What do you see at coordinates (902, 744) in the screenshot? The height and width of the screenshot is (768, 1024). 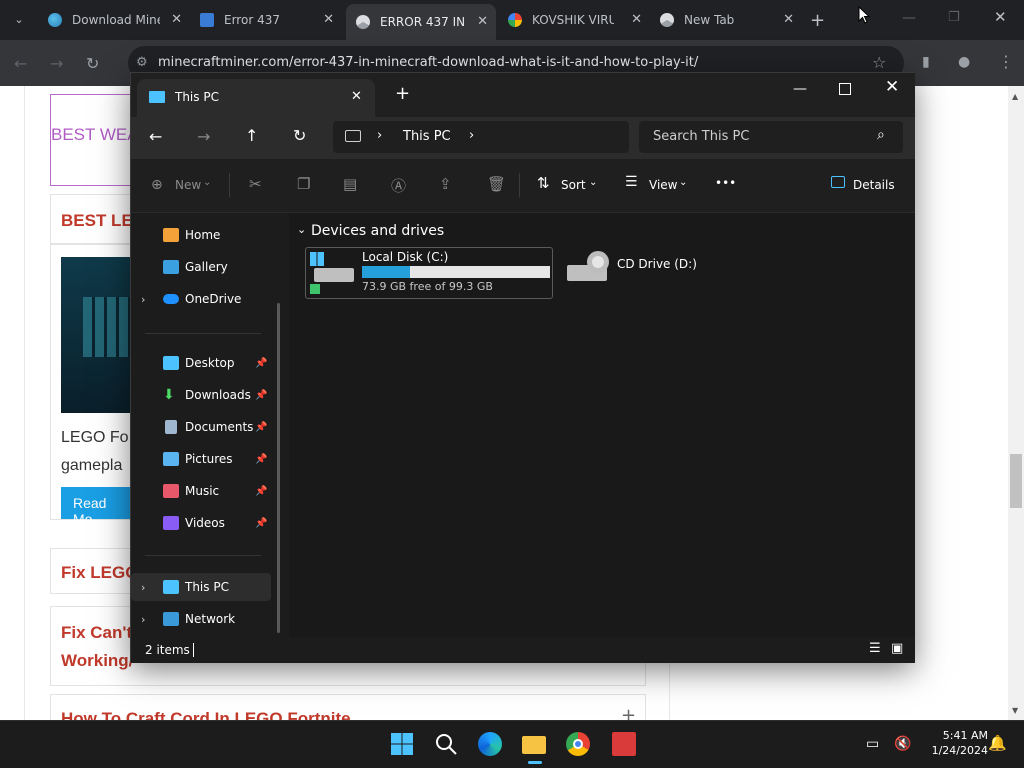 I see `volume-muted-icon: 🔇` at bounding box center [902, 744].